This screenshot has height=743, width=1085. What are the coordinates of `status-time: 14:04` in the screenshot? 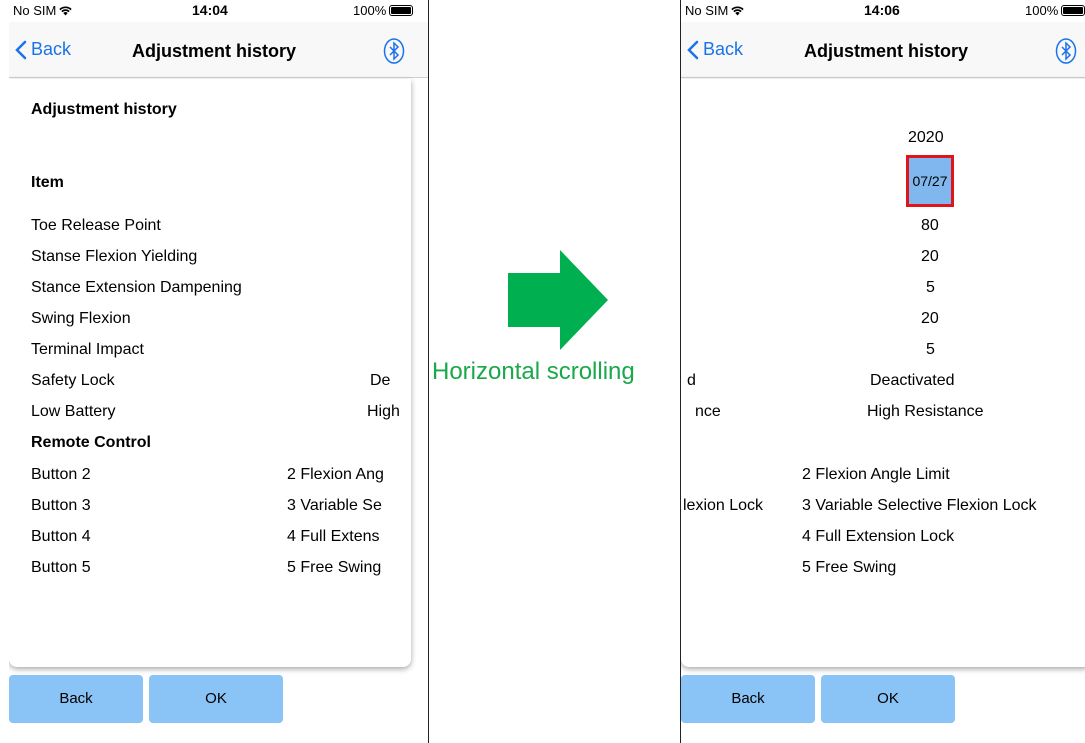 It's located at (210, 10).